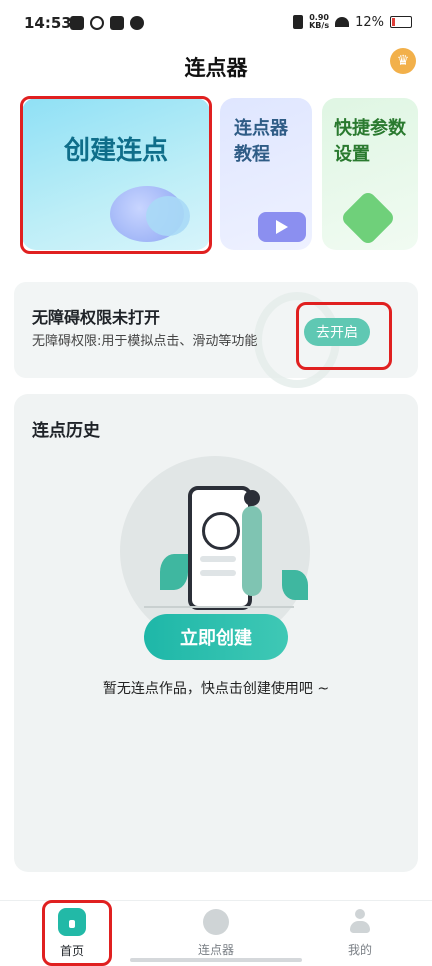 The width and height of the screenshot is (432, 966). What do you see at coordinates (342, 22) in the screenshot?
I see `wifi-icon` at bounding box center [342, 22].